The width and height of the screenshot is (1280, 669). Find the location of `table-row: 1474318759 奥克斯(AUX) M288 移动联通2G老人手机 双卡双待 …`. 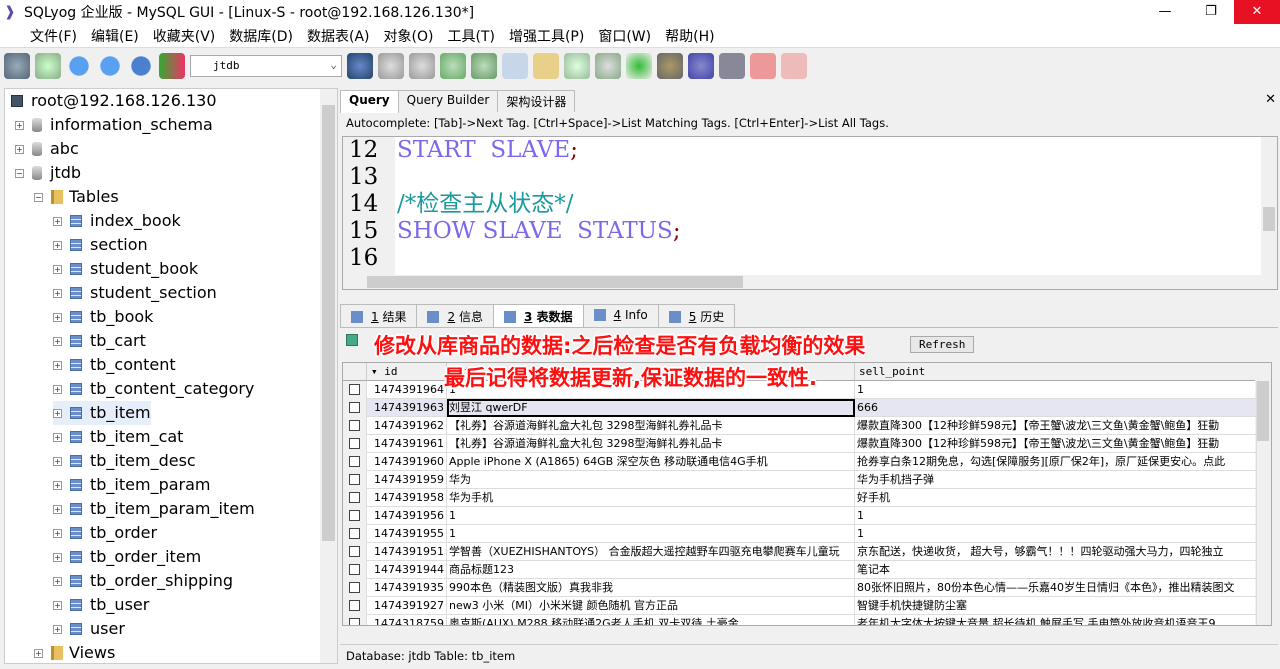

table-row: 1474318759 奥克斯(AUX) M288 移动联通2G老人手机 双卡双待 … is located at coordinates (800, 620).